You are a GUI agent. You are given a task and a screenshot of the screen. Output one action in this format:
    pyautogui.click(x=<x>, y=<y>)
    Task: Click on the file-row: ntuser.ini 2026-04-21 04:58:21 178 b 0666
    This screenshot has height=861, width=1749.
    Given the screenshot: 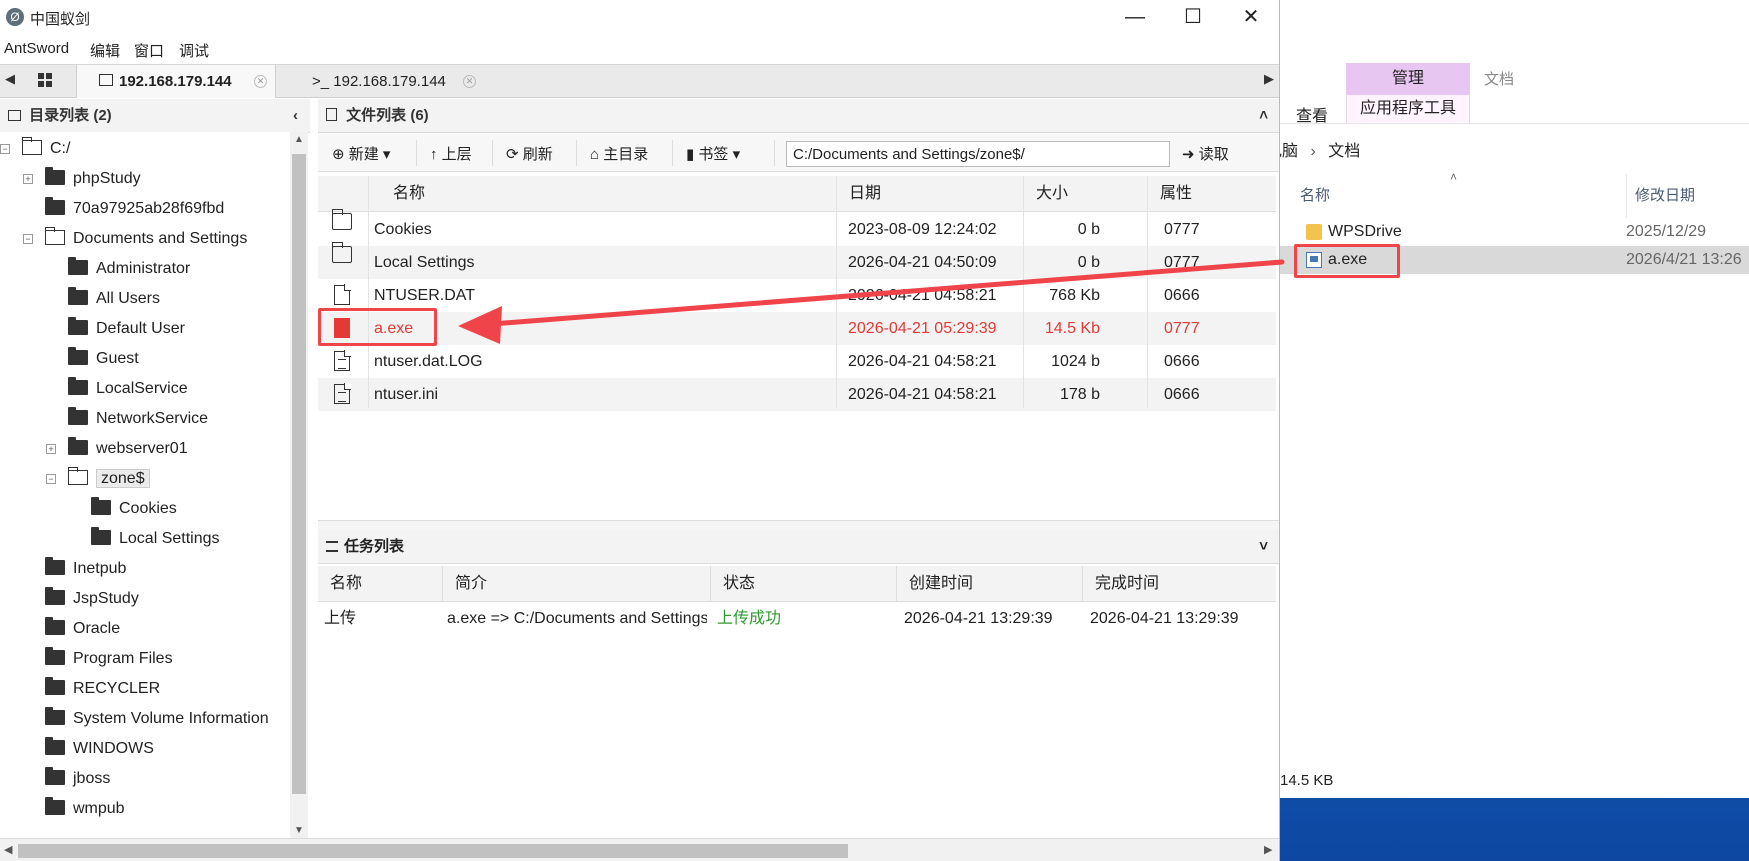 What is the action you would take?
    pyautogui.click(x=797, y=394)
    